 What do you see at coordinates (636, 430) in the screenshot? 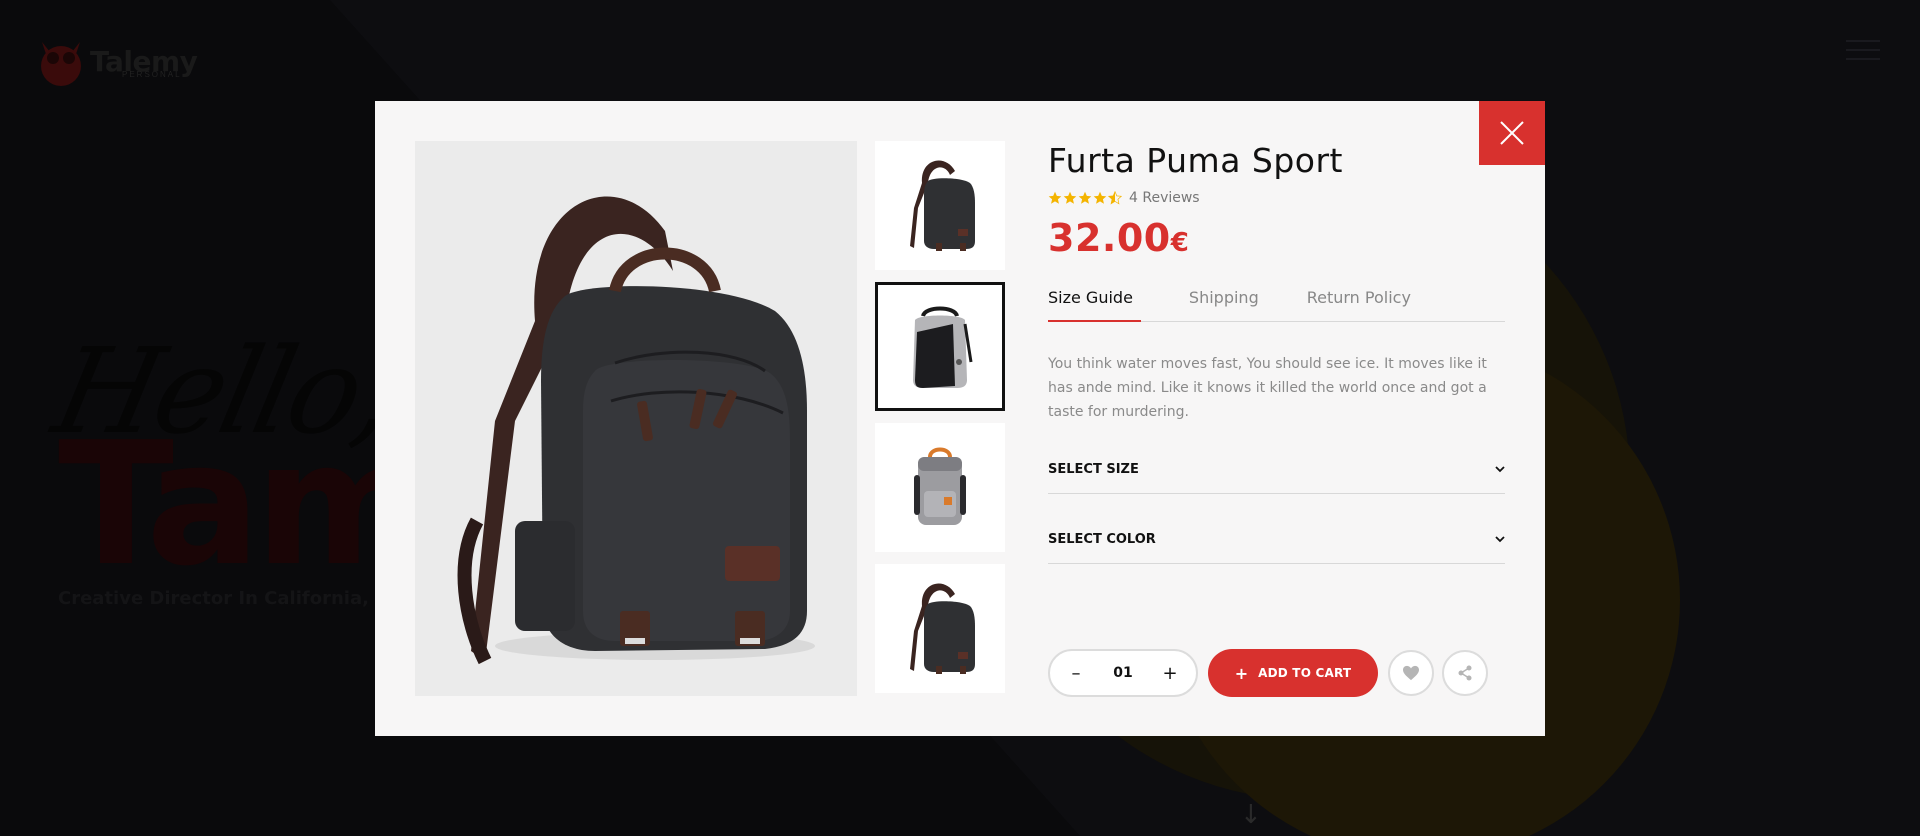
I see `sling-backpack-image` at bounding box center [636, 430].